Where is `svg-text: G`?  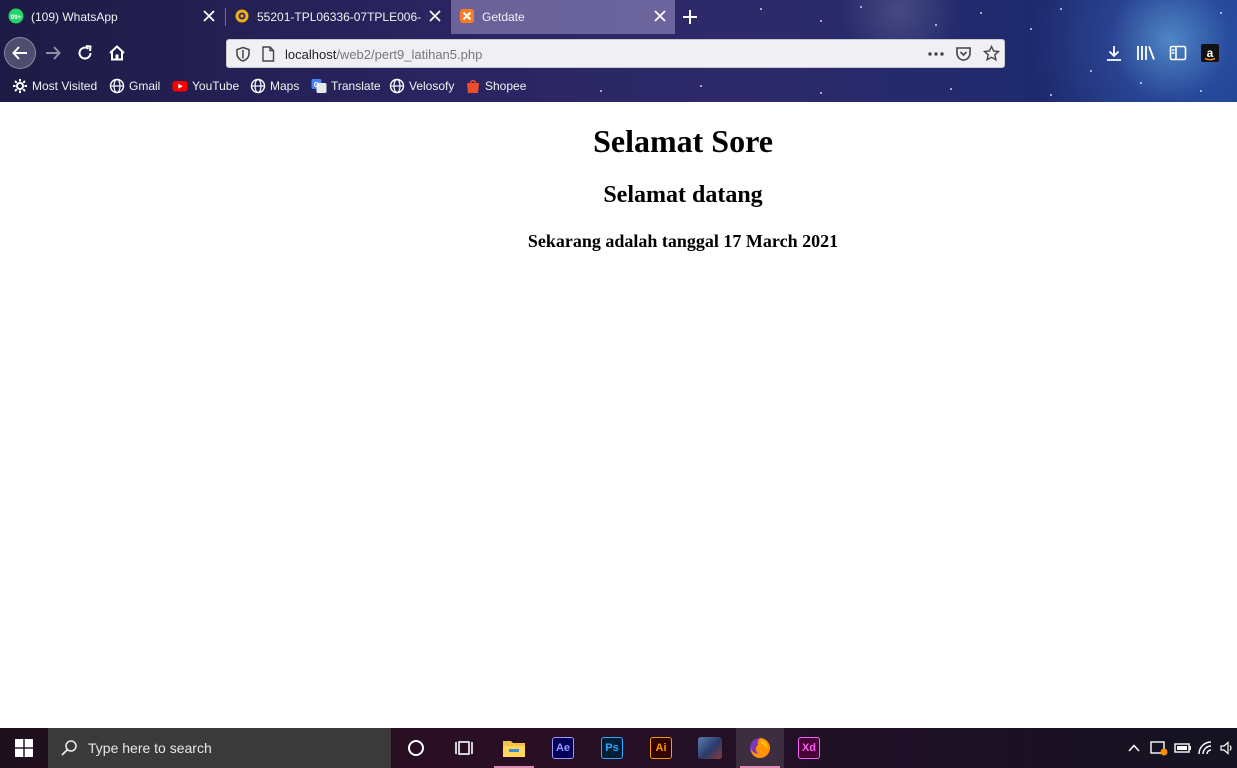 svg-text: G is located at coordinates (317, 85).